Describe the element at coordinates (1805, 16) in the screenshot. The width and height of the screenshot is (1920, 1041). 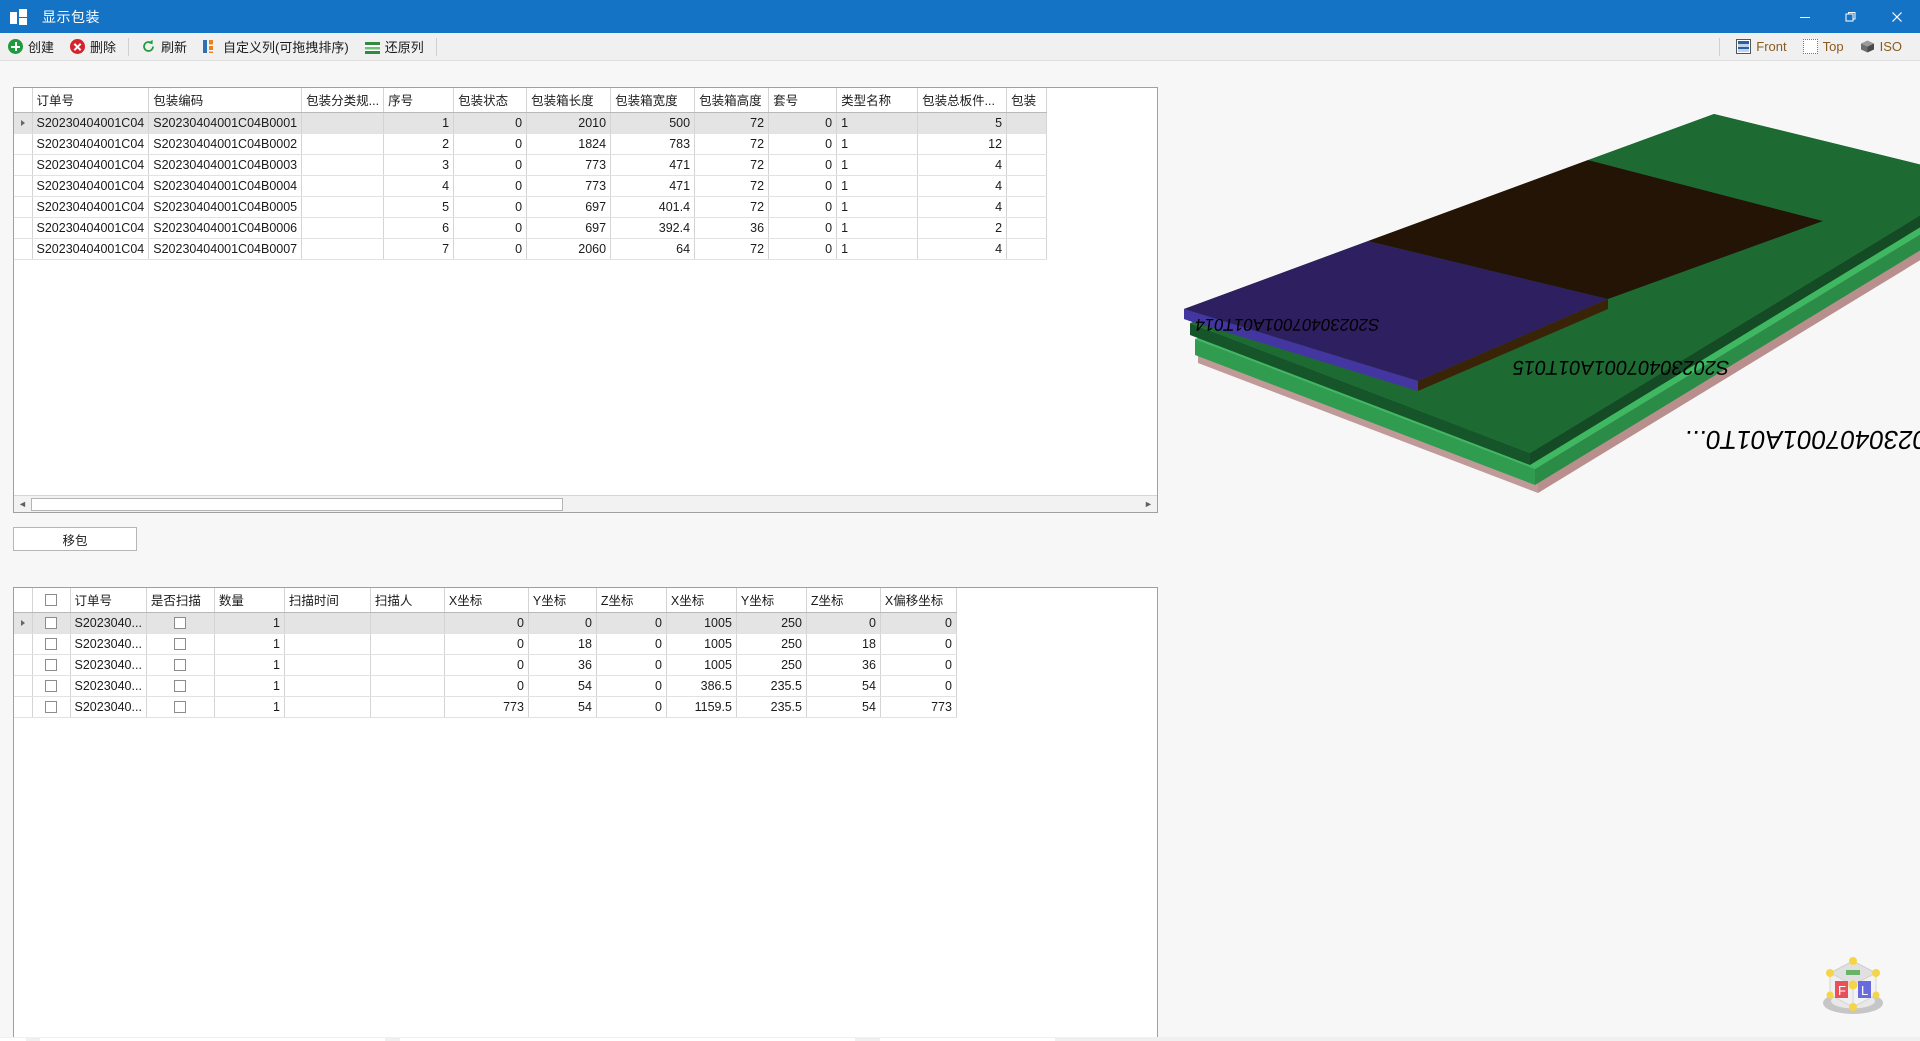
I see `minimize-button` at that location.